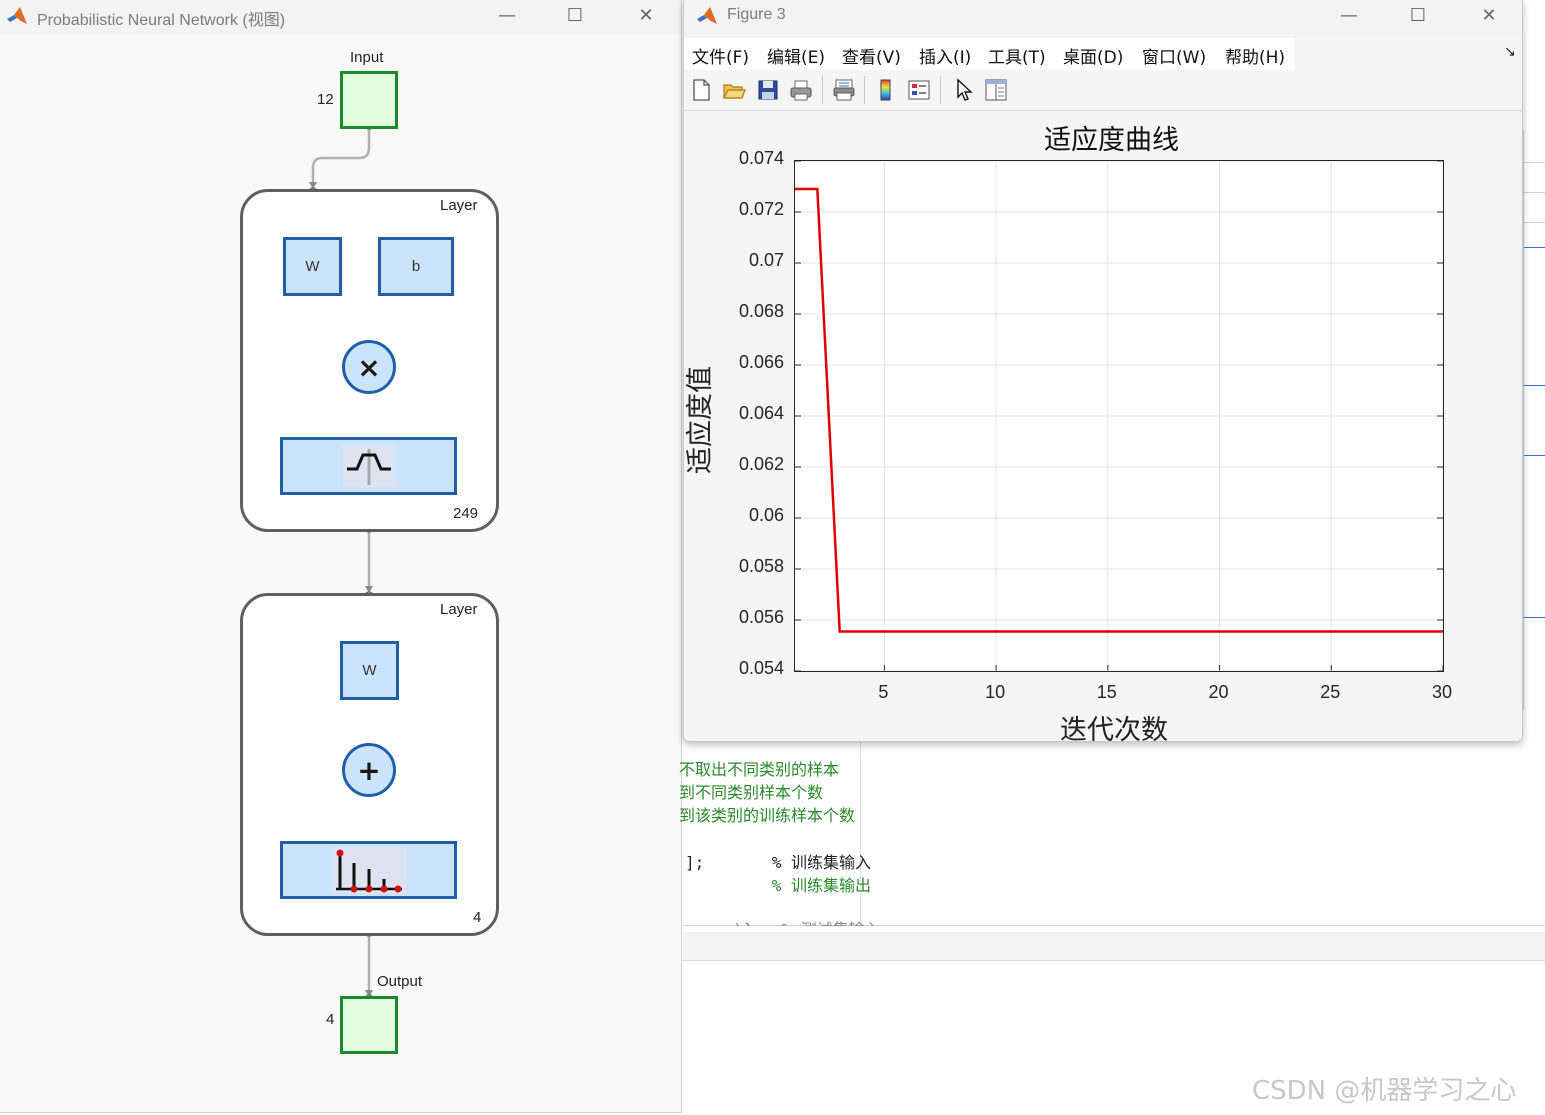 This screenshot has height=1115, width=1545. I want to click on command-window-header, so click(1114, 946).